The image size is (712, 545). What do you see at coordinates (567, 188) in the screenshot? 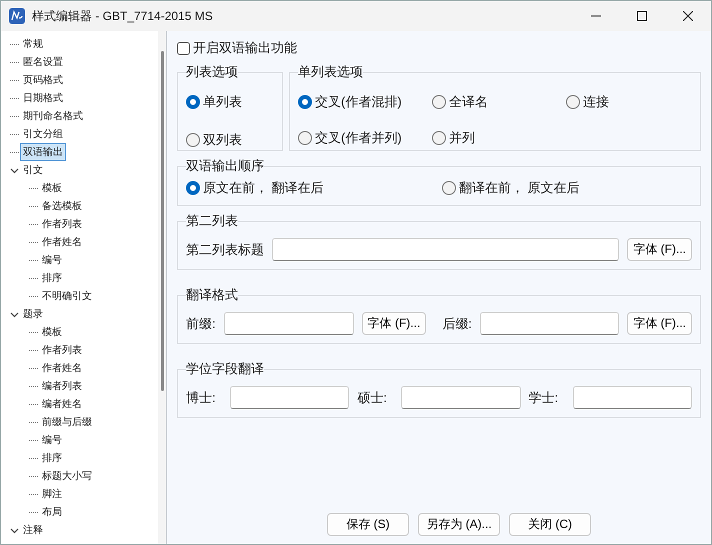
I see `radio-option: 翻译在前， 原文在后` at bounding box center [567, 188].